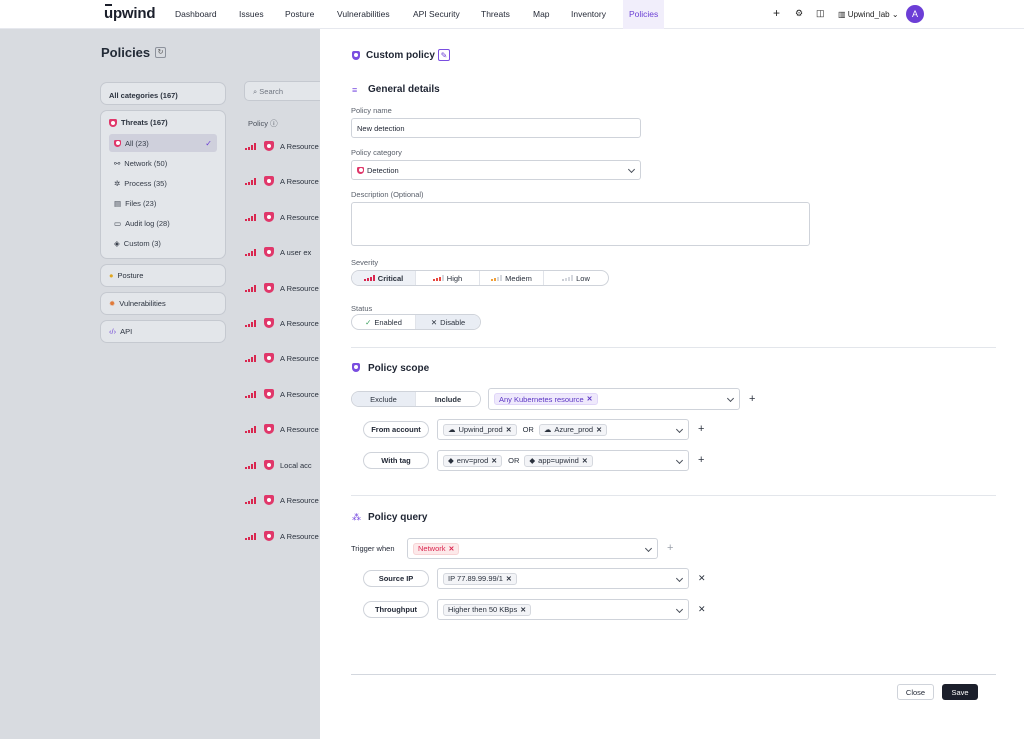  I want to click on sub-item-files: ▤ Files (23), so click(163, 203).